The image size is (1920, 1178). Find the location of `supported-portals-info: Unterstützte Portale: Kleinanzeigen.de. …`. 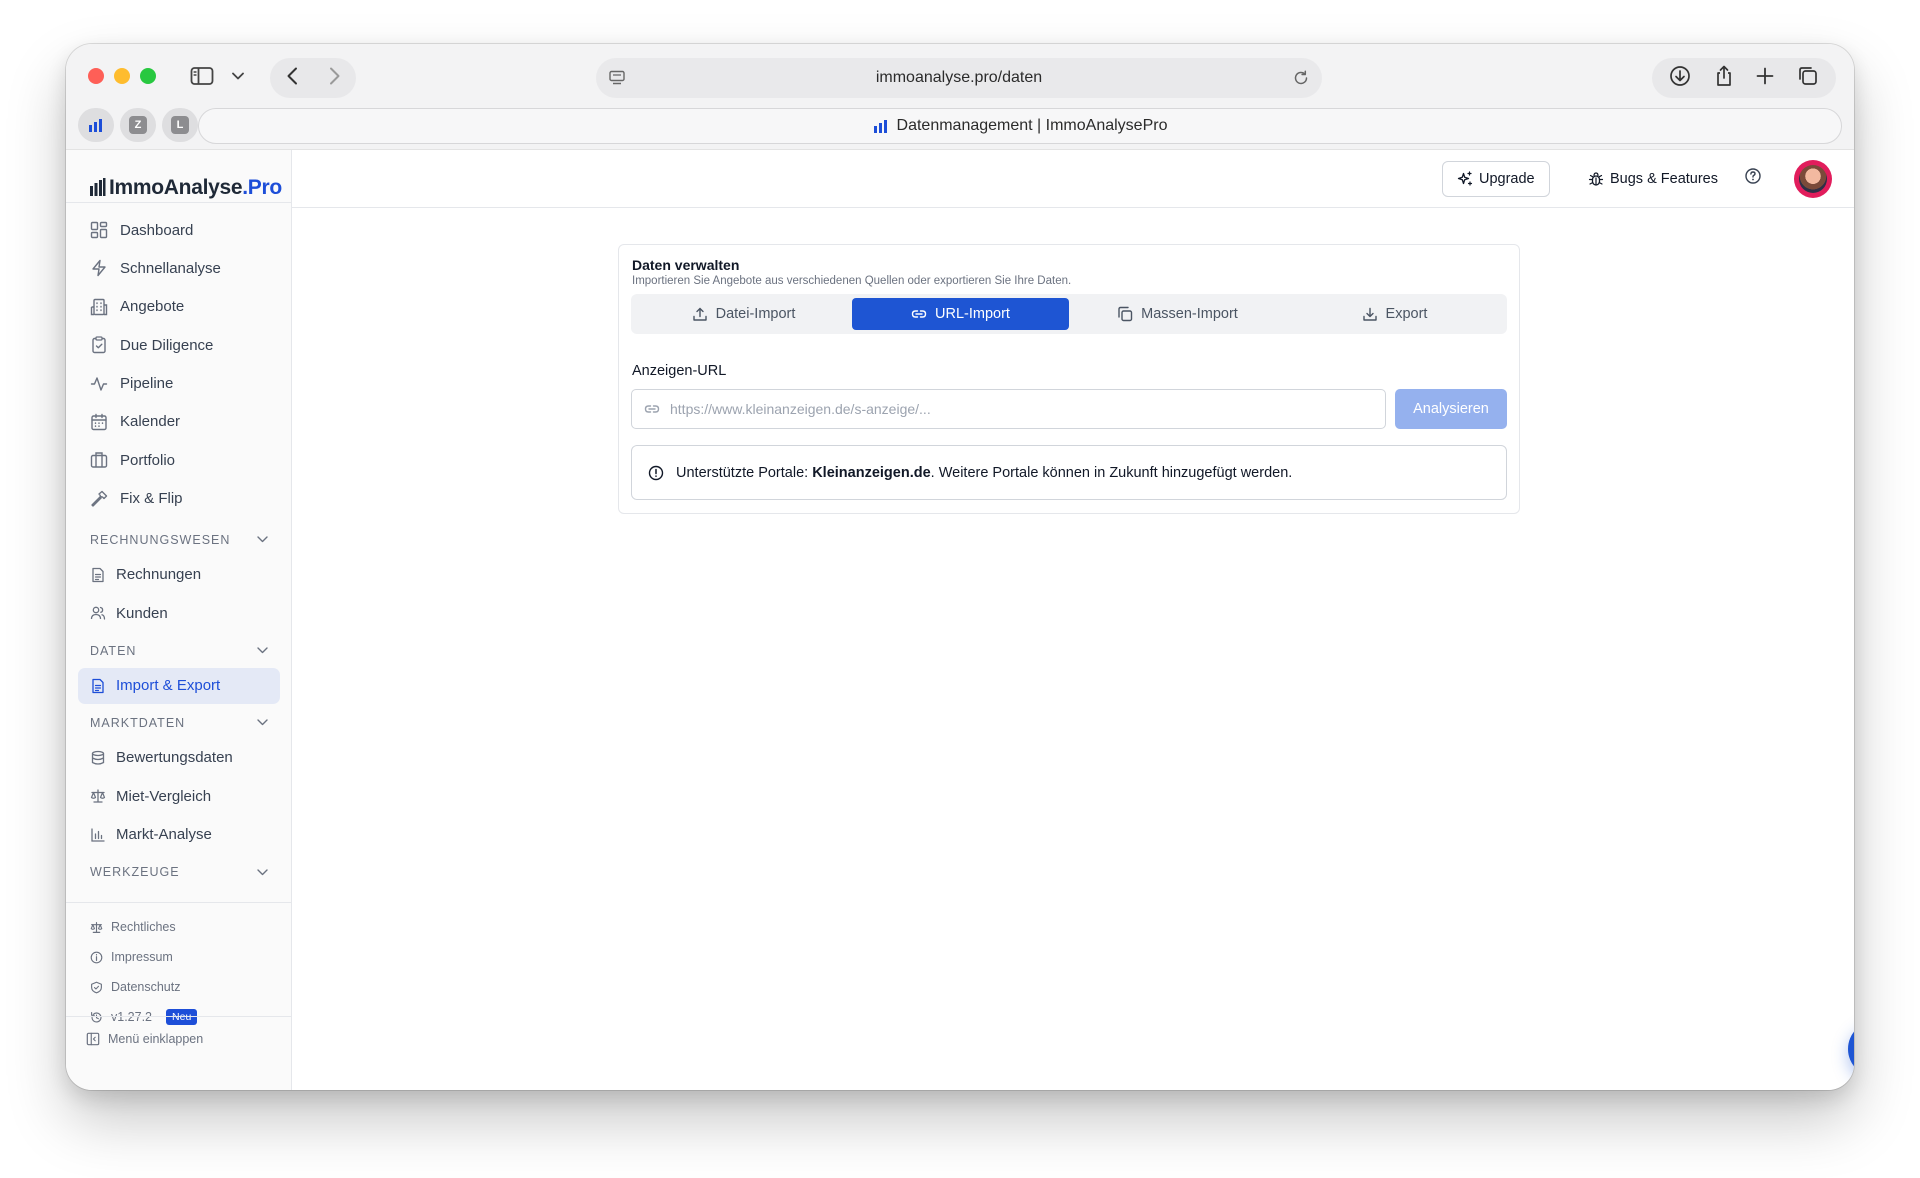

supported-portals-info: Unterstützte Portale: Kleinanzeigen.de. … is located at coordinates (1069, 472).